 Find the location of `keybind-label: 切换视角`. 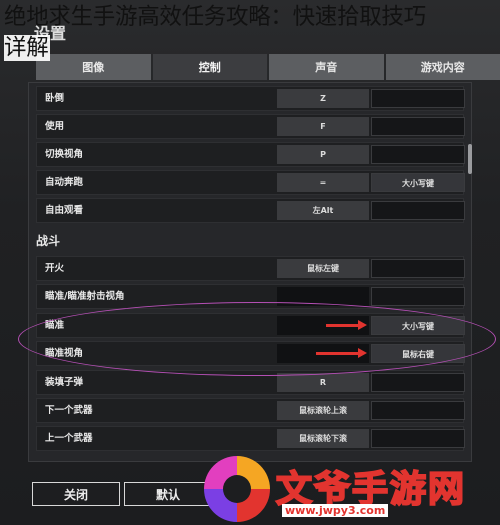

keybind-label: 切换视角 is located at coordinates (64, 154).